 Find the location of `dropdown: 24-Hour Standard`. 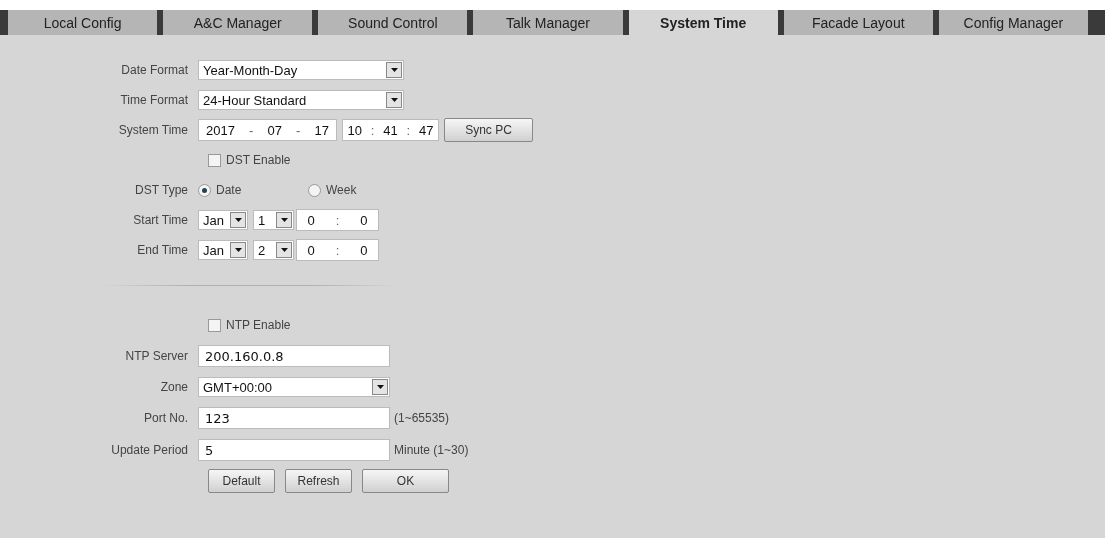

dropdown: 24-Hour Standard is located at coordinates (301, 100).